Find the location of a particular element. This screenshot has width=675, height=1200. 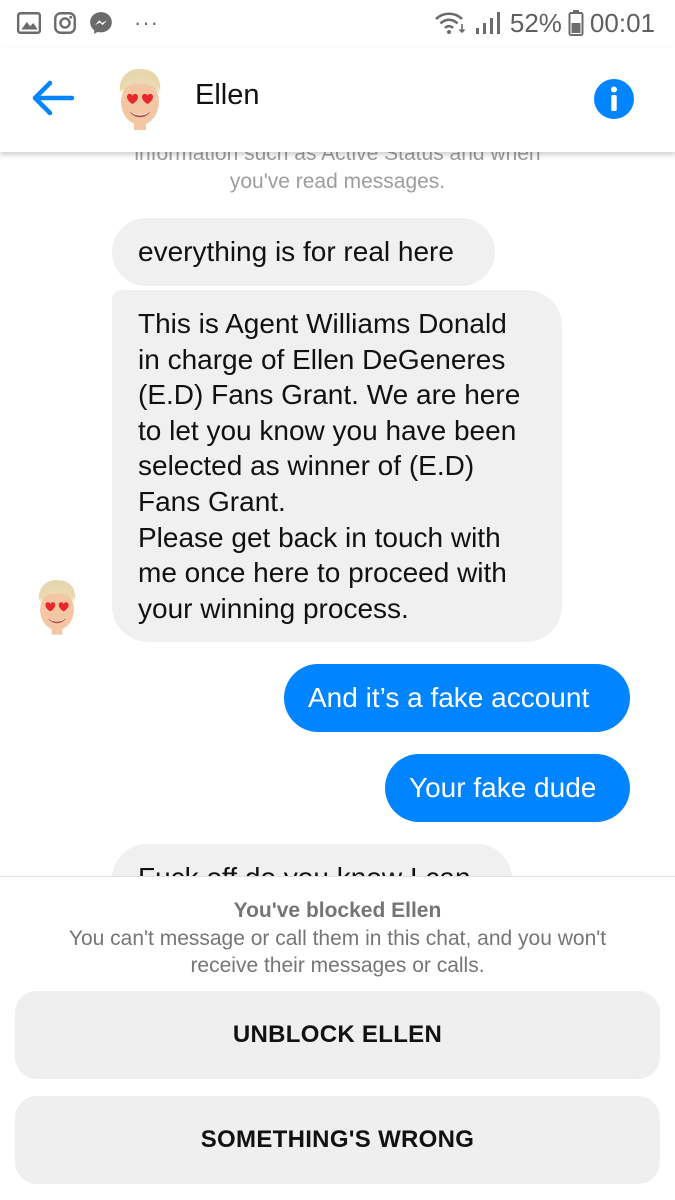

message-line: (E.D) Fans Grant. We are here is located at coordinates (329, 395).